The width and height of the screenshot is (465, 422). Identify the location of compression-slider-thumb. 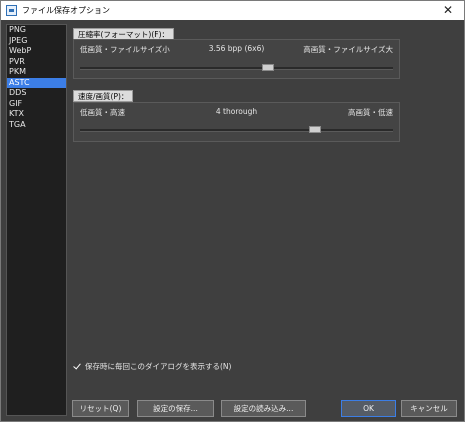
(267, 67).